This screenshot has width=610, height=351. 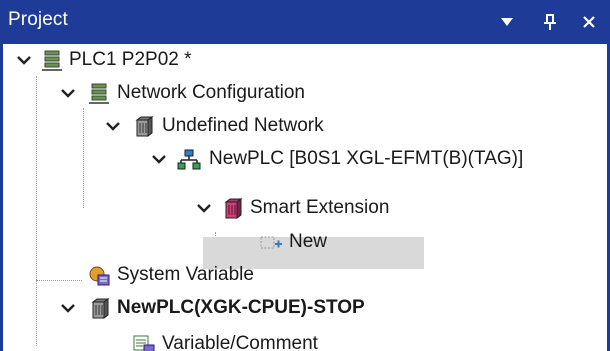 What do you see at coordinates (589, 22) in the screenshot?
I see `close-icon` at bounding box center [589, 22].